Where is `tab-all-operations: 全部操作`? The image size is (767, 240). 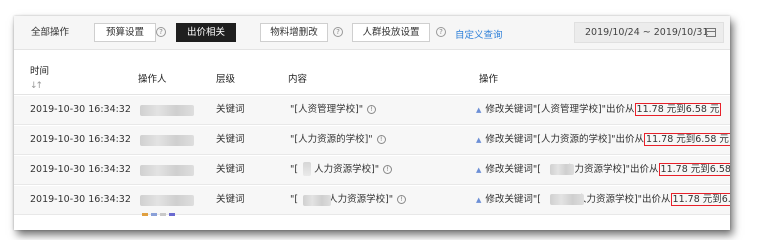 tab-all-operations: 全部操作 is located at coordinates (50, 32).